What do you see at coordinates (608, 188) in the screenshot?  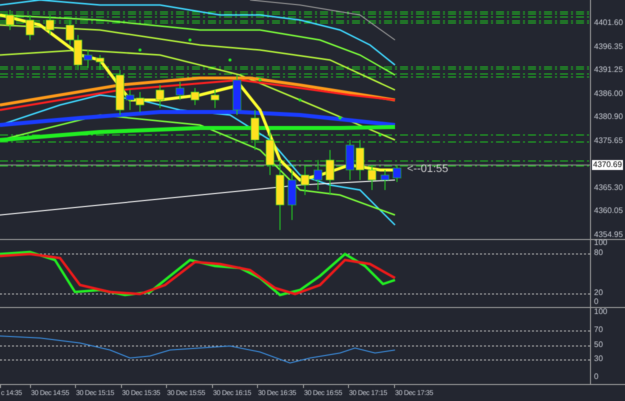 I see `price-axis-label: 4365.30` at bounding box center [608, 188].